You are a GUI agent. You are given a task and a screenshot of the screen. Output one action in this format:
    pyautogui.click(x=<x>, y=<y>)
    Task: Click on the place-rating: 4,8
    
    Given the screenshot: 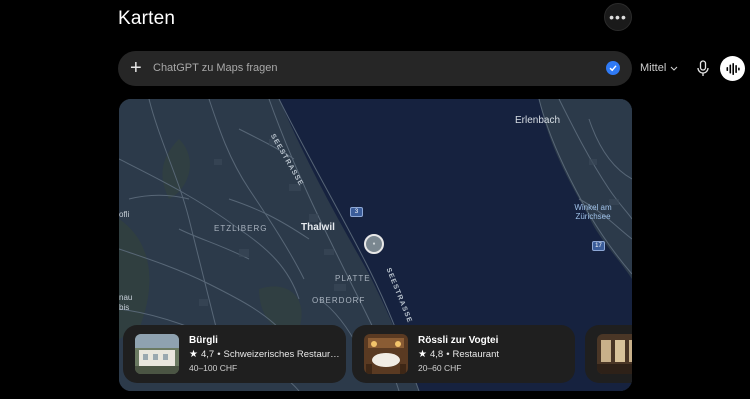 What is the action you would take?
    pyautogui.click(x=436, y=354)
    